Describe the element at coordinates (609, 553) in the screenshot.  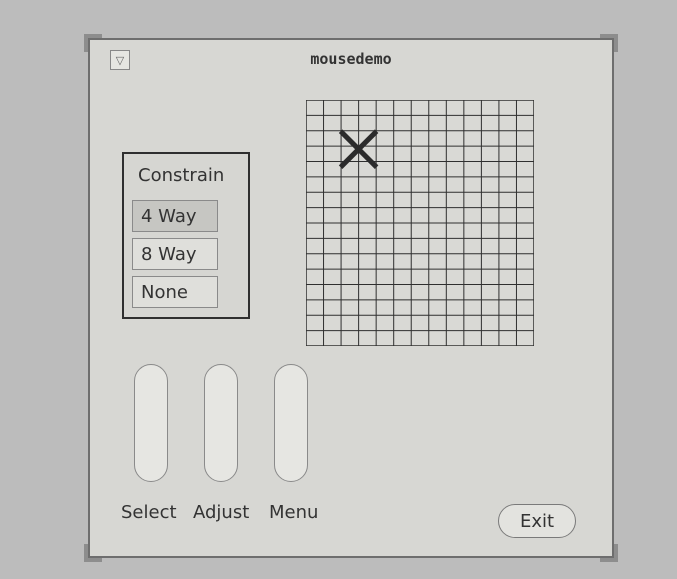
I see `resize-corner-bottom-right` at that location.